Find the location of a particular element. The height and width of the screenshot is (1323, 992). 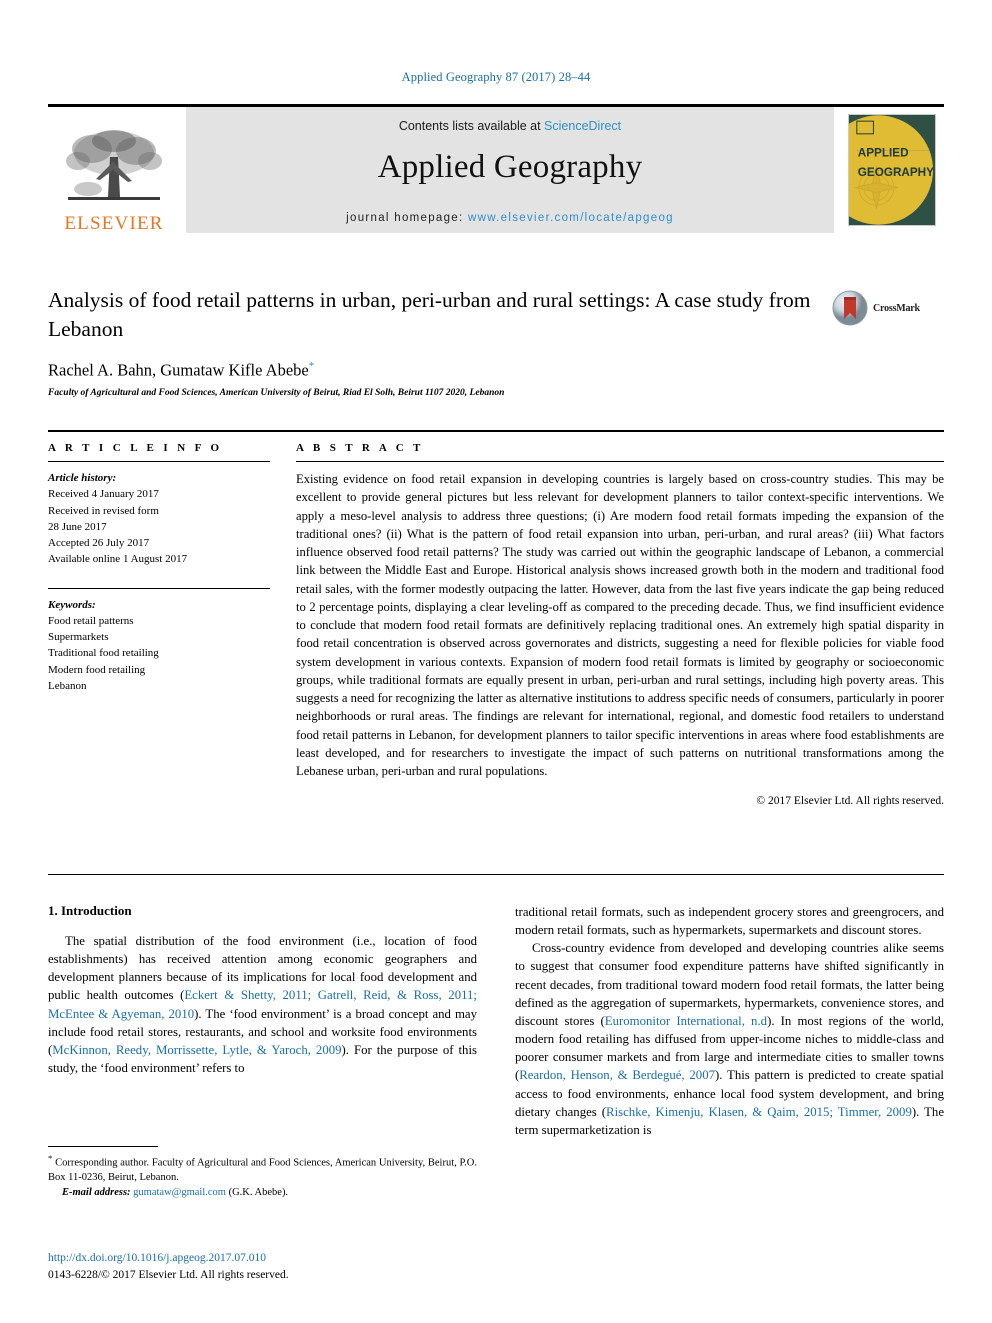

article-info-rule is located at coordinates (159, 461).